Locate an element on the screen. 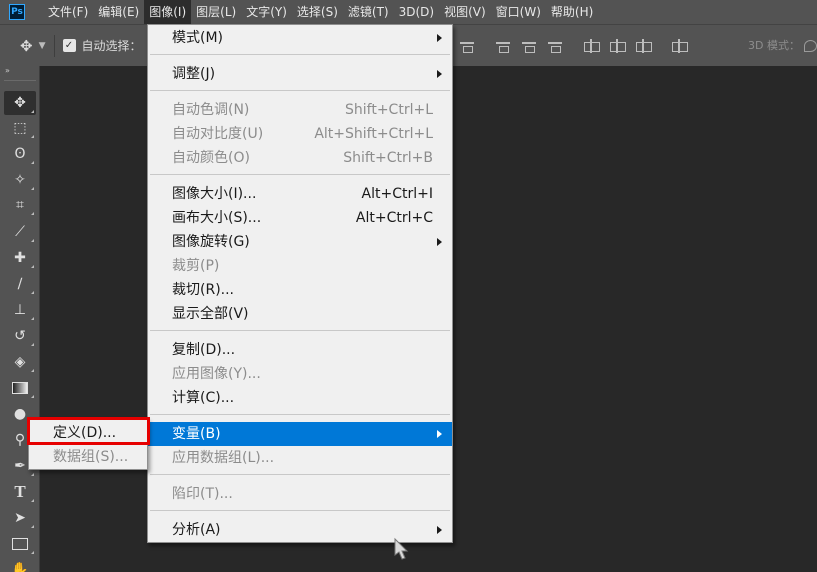 This screenshot has height=572, width=817. move-icon: ✥ is located at coordinates (20, 103).